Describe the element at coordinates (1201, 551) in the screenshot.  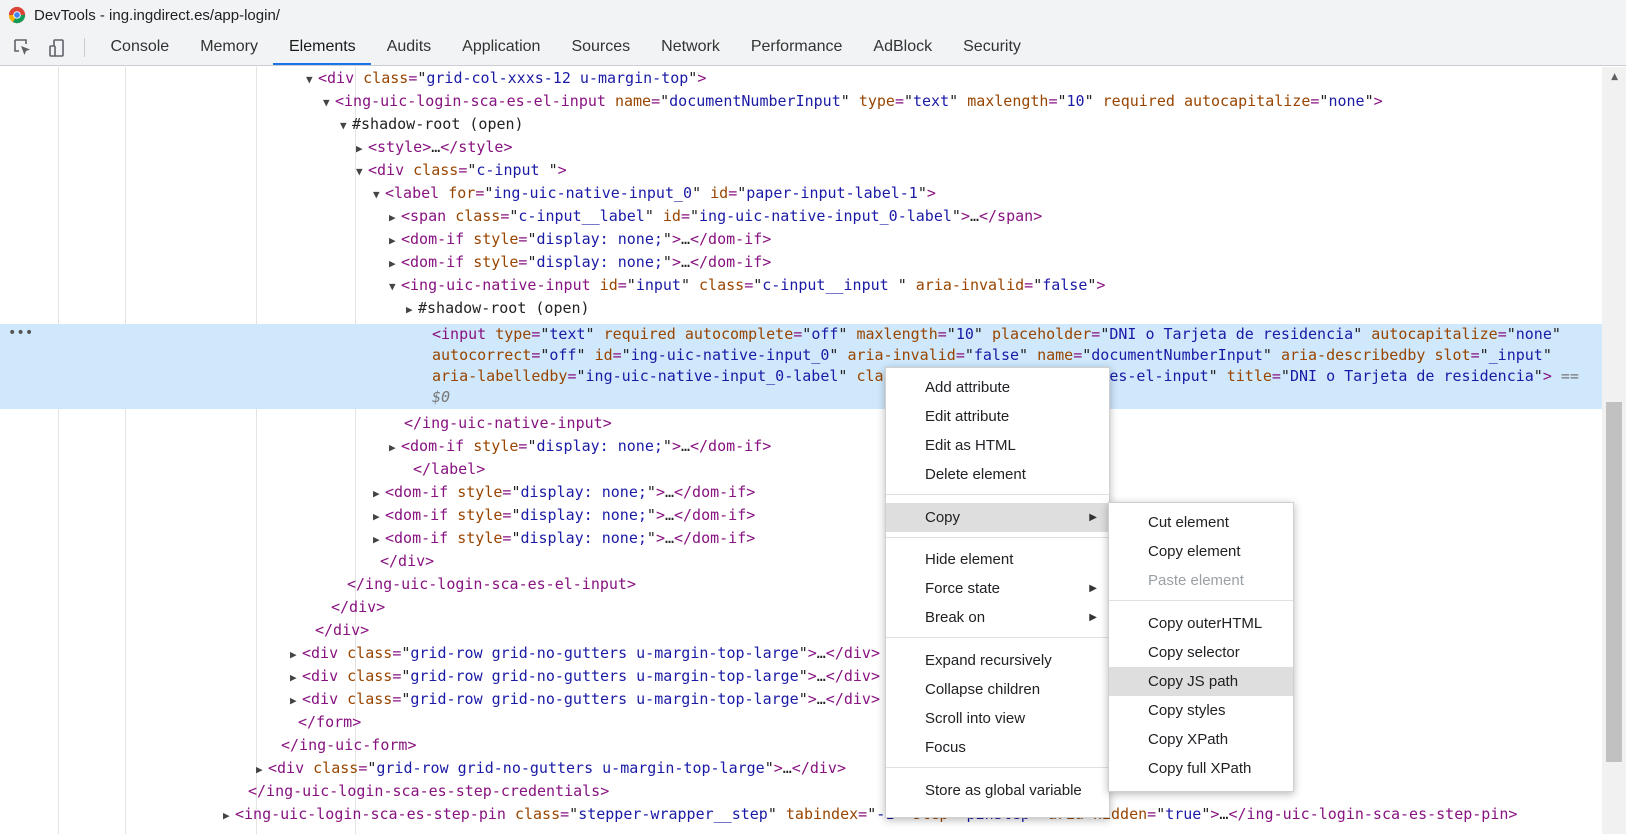
I see `menu-item-copy-element: Copy element` at that location.